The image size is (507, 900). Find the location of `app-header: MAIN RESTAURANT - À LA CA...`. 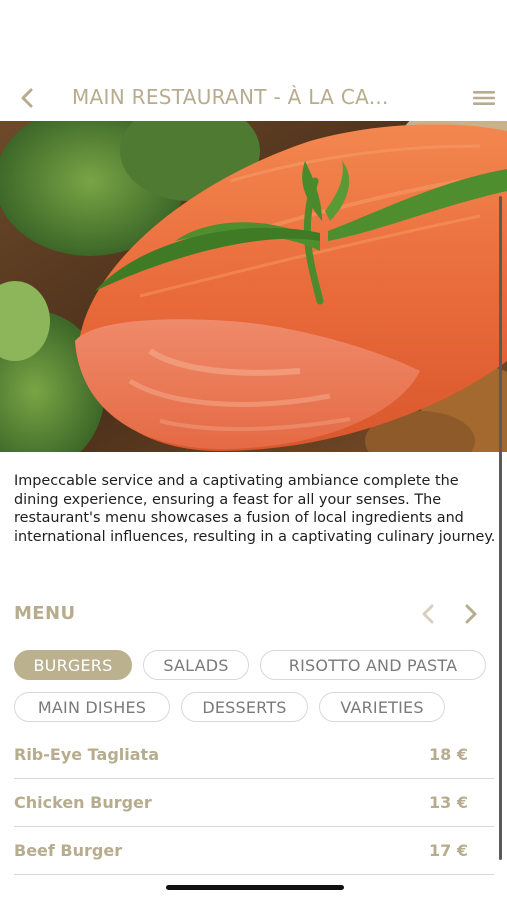

app-header: MAIN RESTAURANT - À LA CA... is located at coordinates (253, 98).